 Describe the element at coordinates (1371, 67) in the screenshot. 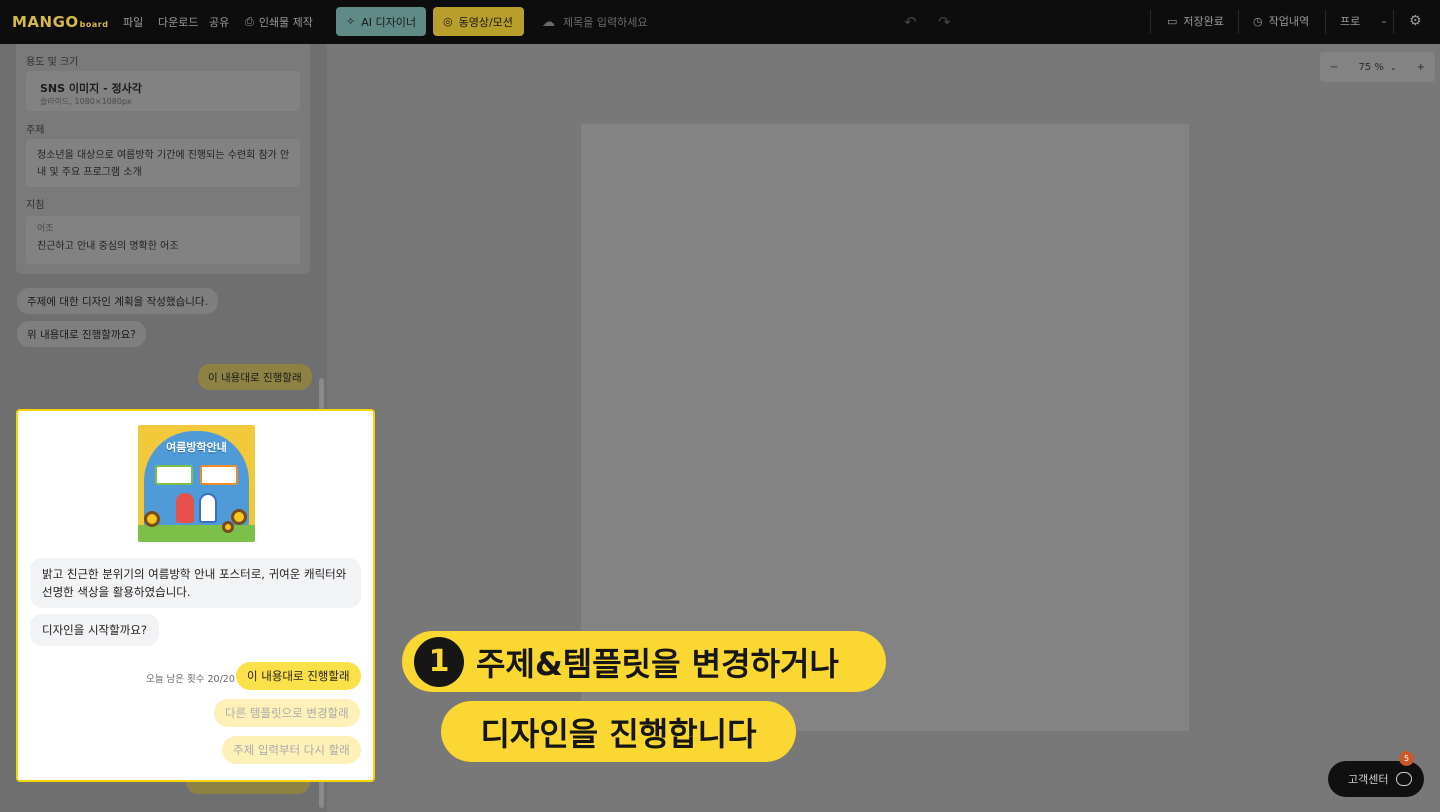

I see `zoom-level: 75 %` at that location.